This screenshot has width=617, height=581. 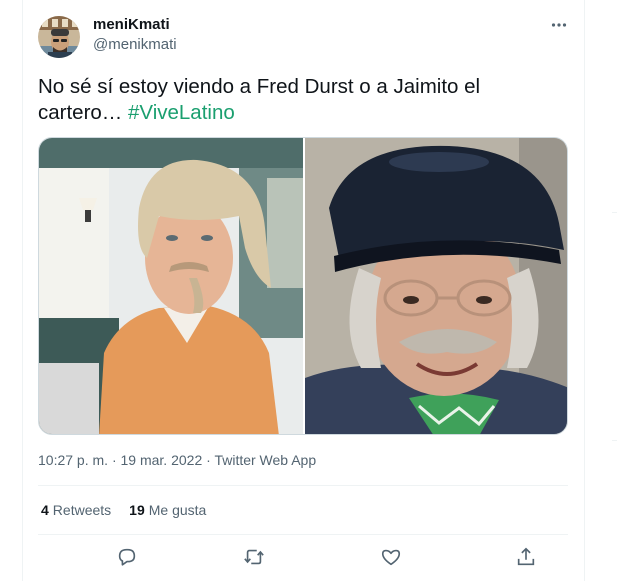 What do you see at coordinates (135, 44) in the screenshot?
I see `author-handle: @menikmati` at bounding box center [135, 44].